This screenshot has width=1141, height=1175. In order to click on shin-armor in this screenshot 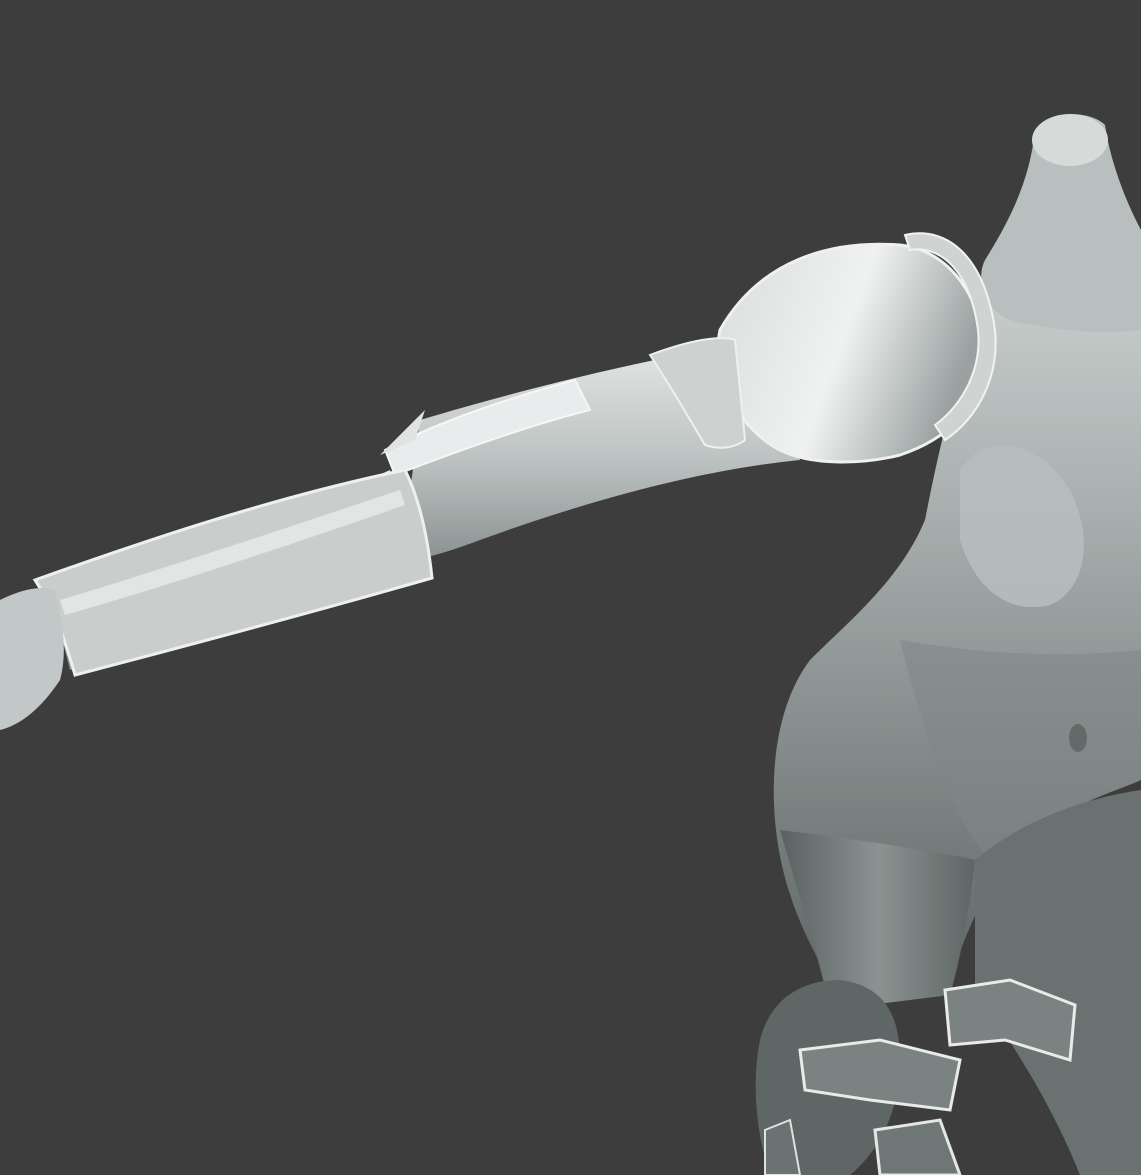, I will do `click(917, 1146)`.